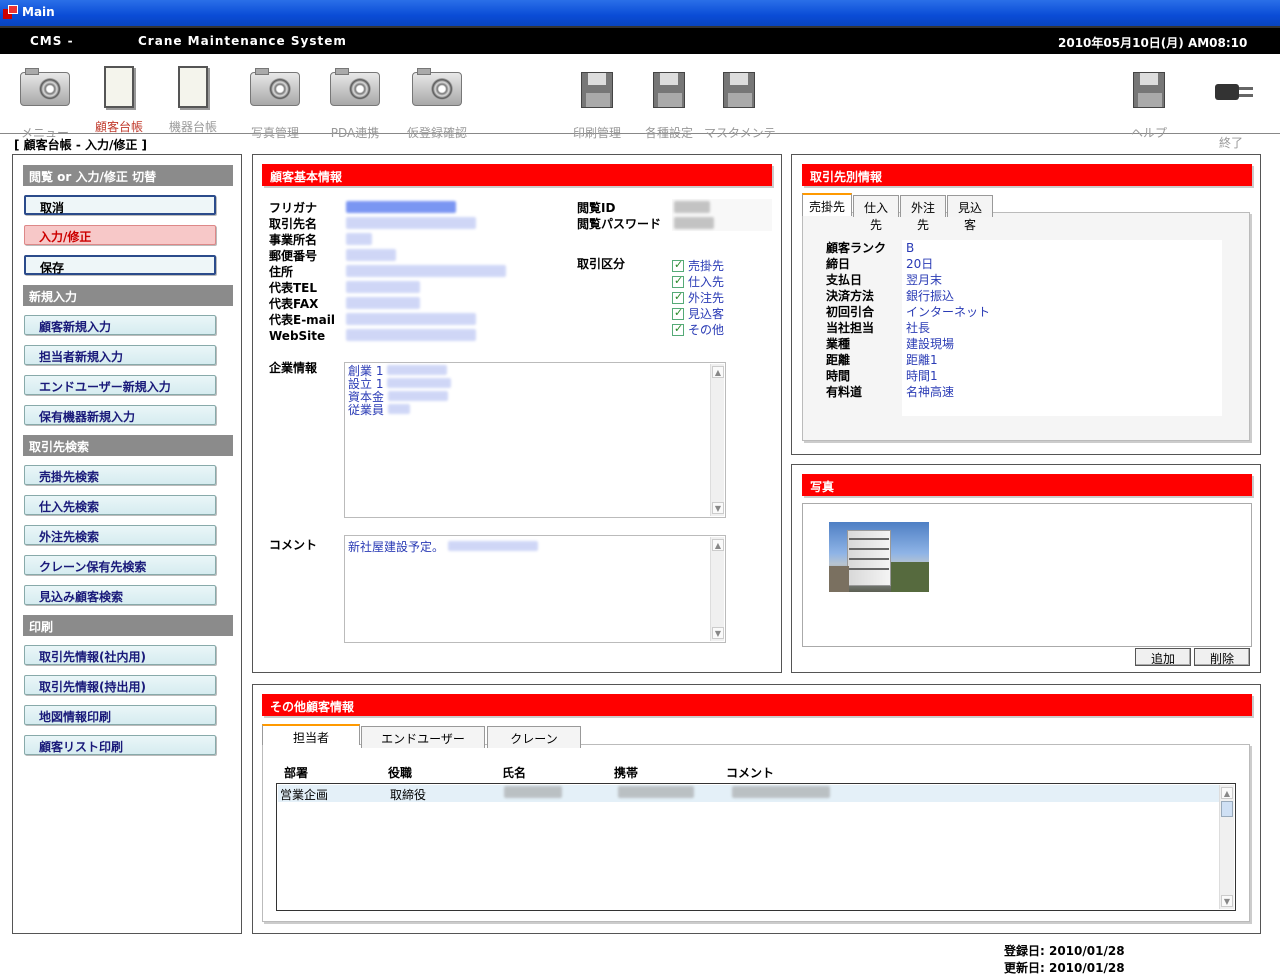 Image resolution: width=1280 pixels, height=980 pixels. What do you see at coordinates (910, 248) in the screenshot?
I see `rank-value: B` at bounding box center [910, 248].